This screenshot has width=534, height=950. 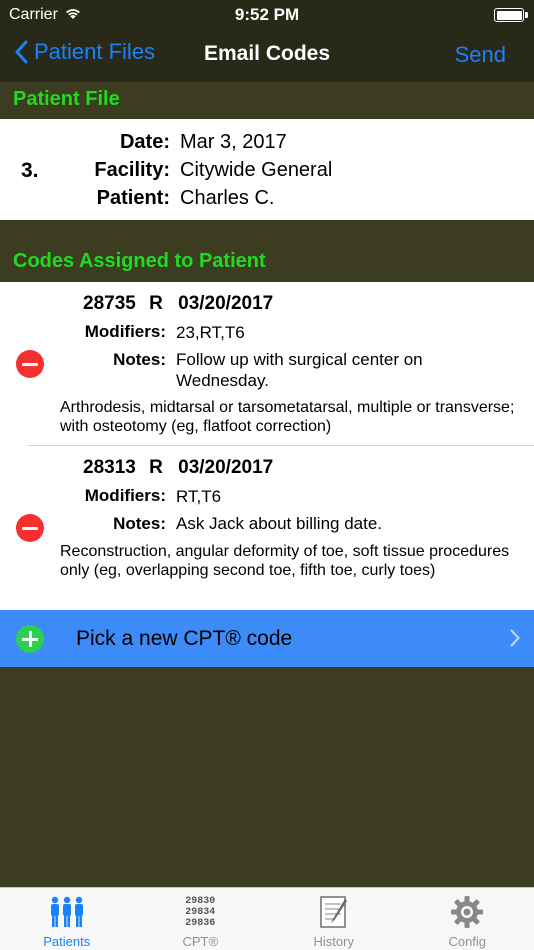 What do you see at coordinates (267, 99) in the screenshot?
I see `patient-file-header: Patient File` at bounding box center [267, 99].